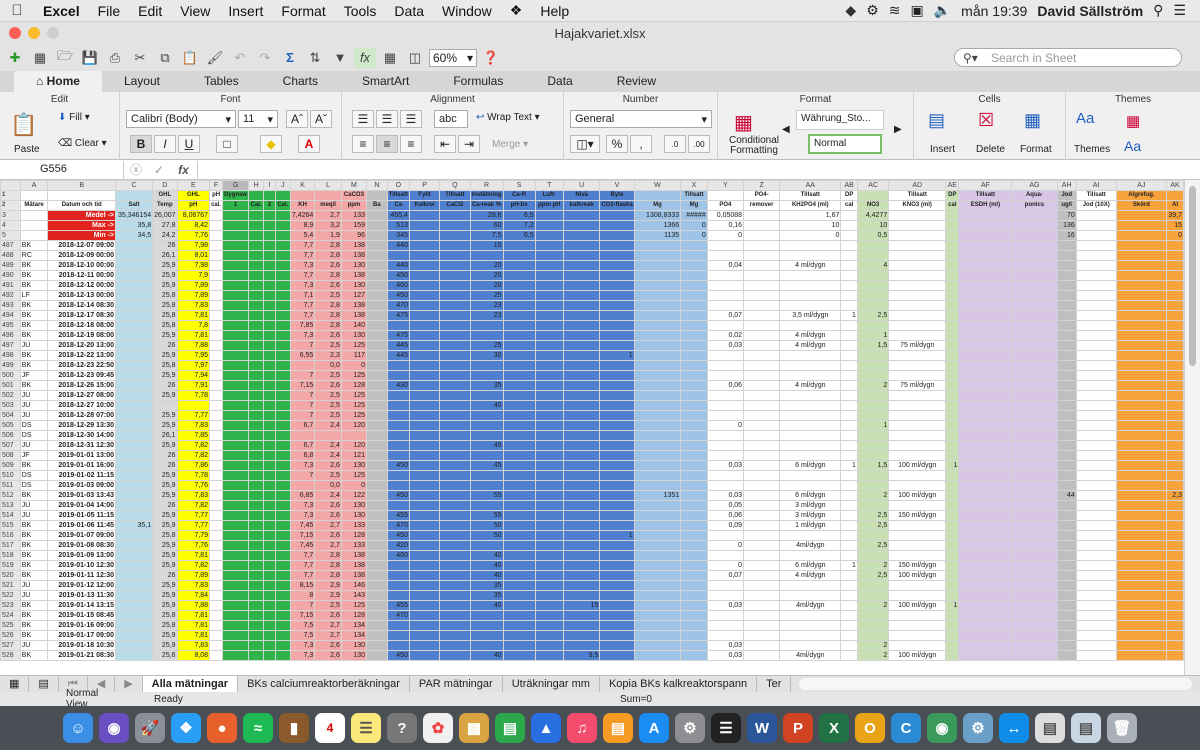  What do you see at coordinates (1175, 225) in the screenshot?
I see `summary-cell: 15` at bounding box center [1175, 225].